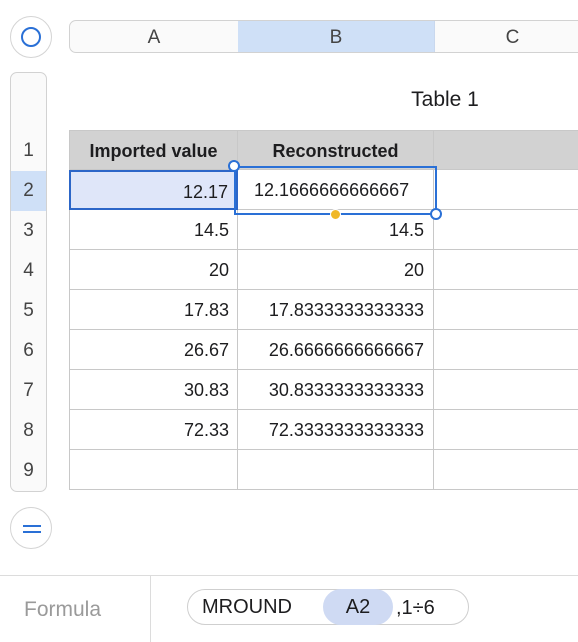  I want to click on row-header-1: 1, so click(28, 151).